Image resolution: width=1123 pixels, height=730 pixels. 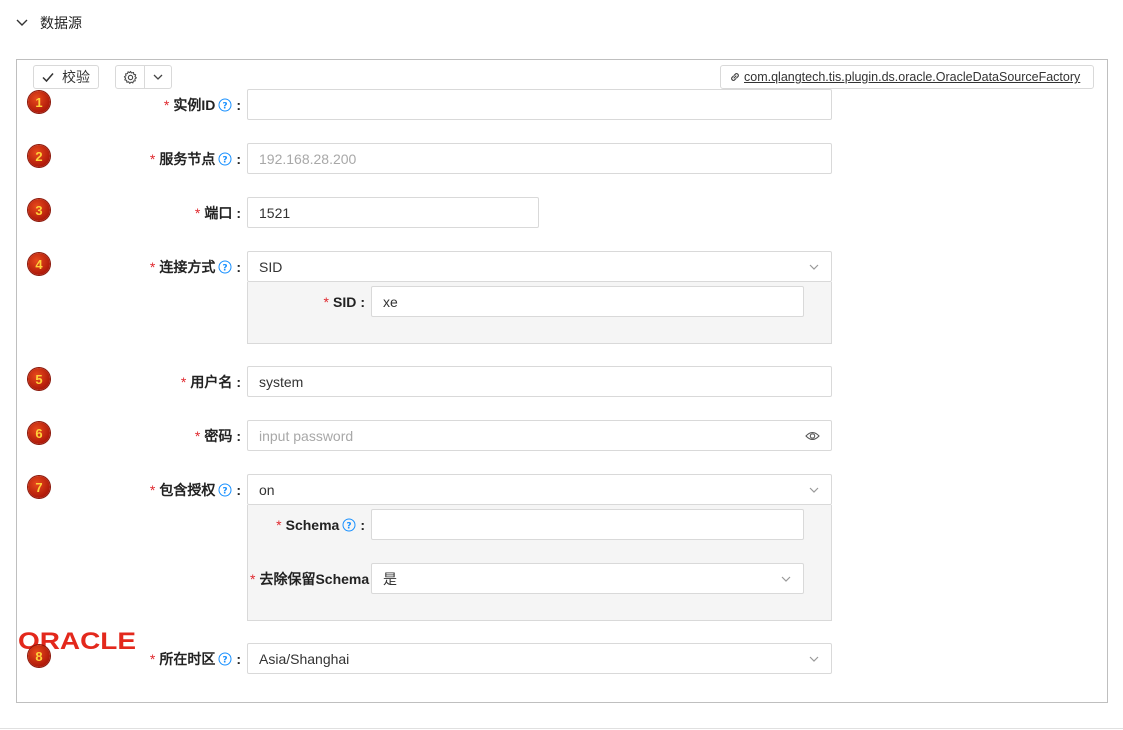 What do you see at coordinates (344, 302) in the screenshot?
I see `sid-label: * SID :` at bounding box center [344, 302].